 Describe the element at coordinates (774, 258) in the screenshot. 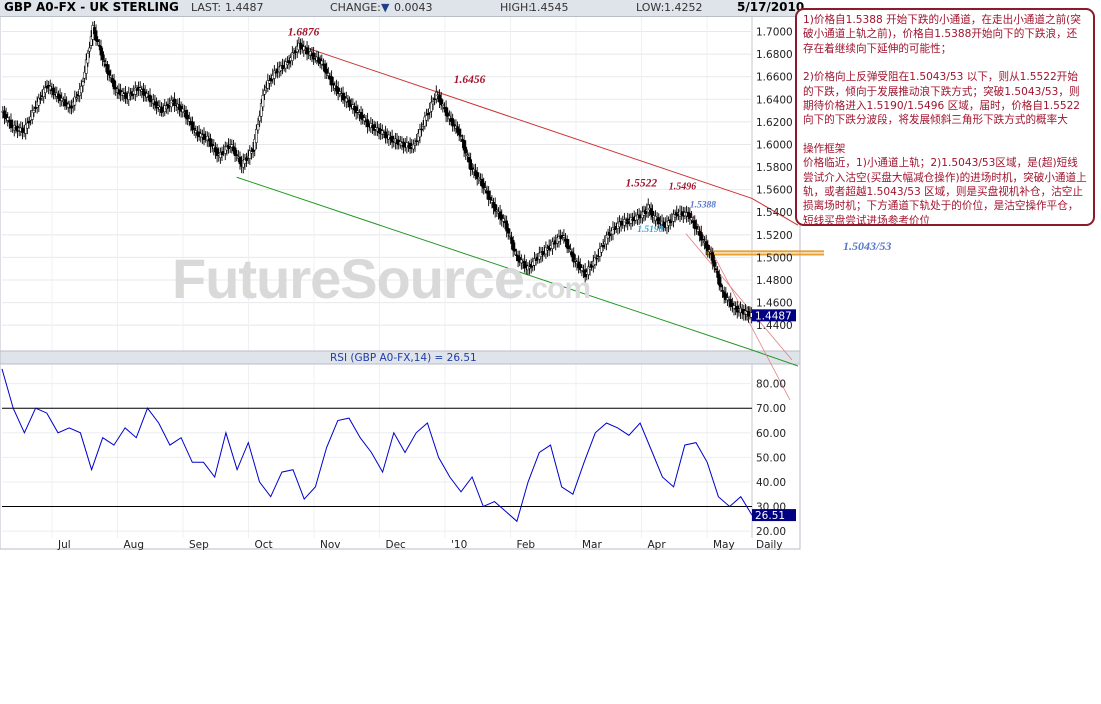

I see `price-tick-label: 1.5000` at that location.